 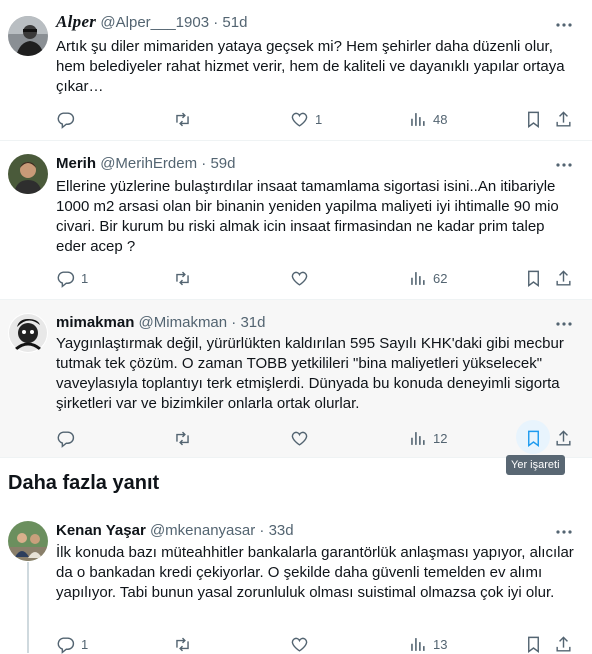 I want to click on action-bar: 1 48, so click(x=319, y=119).